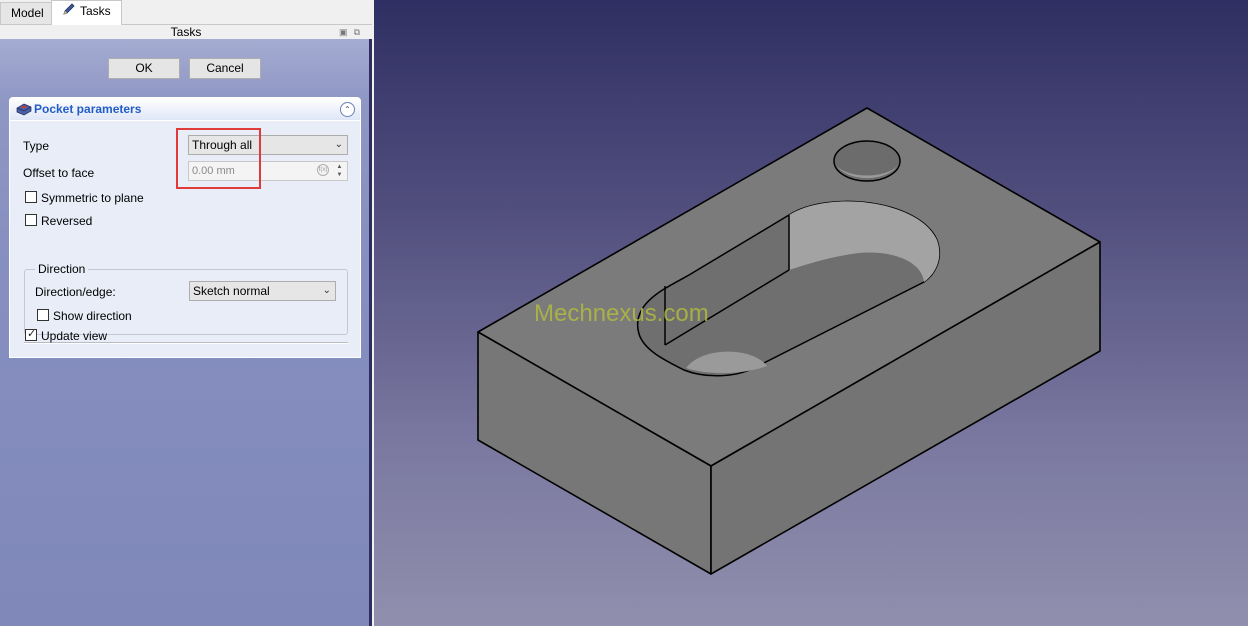 This screenshot has height=626, width=1248. I want to click on tasks-dock-header: Tasks ▣⧉, so click(186, 32).